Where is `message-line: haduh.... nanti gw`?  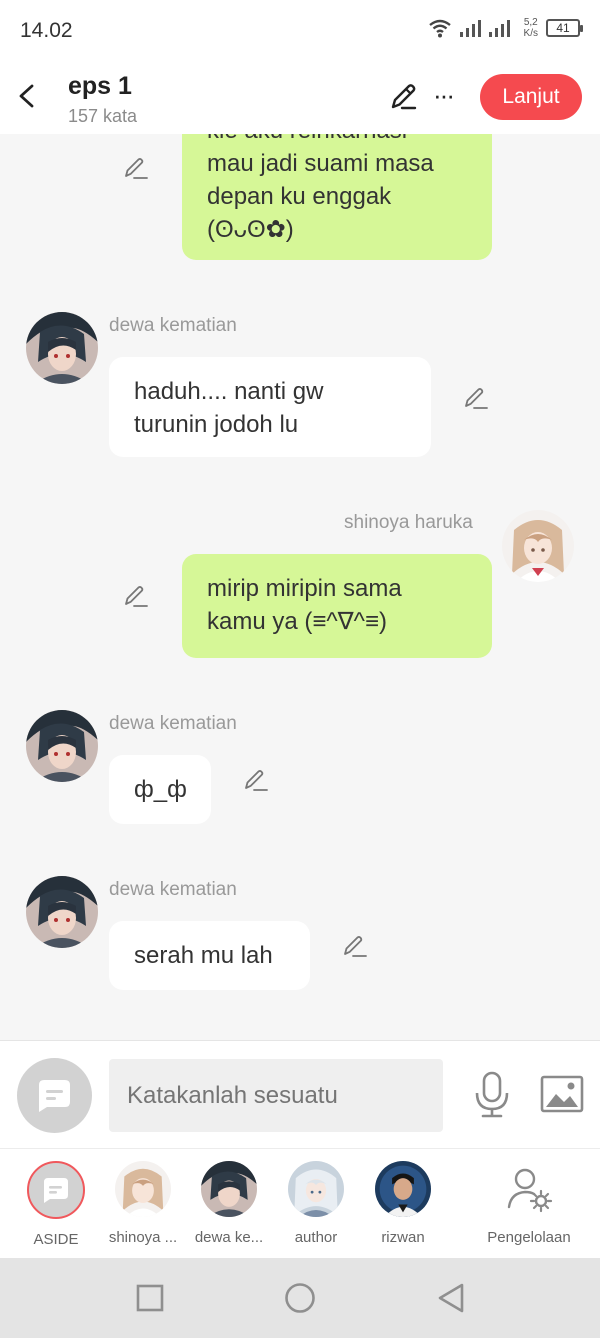 message-line: haduh.... nanti gw is located at coordinates (229, 391).